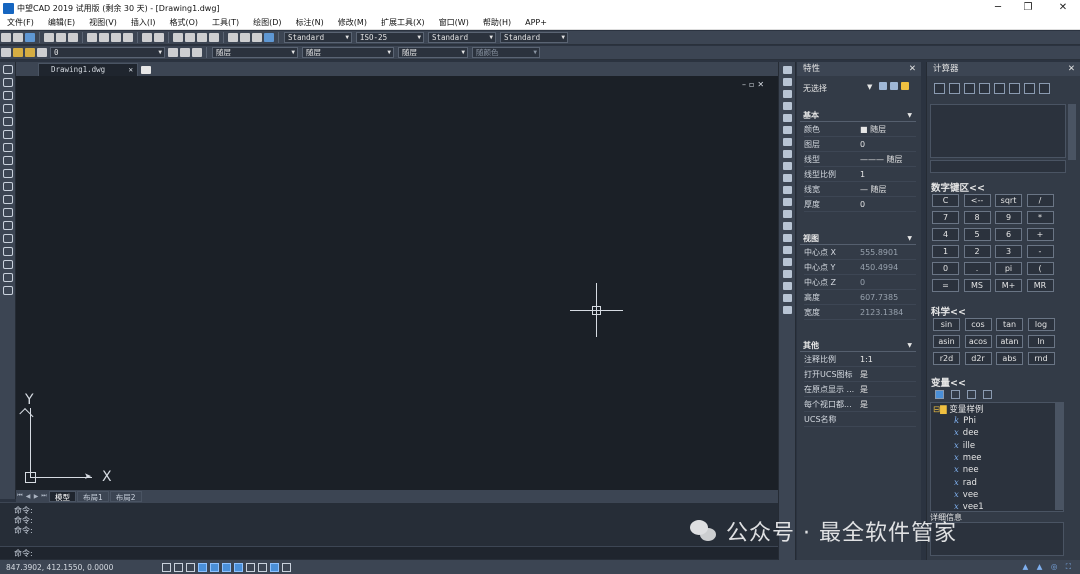 The height and width of the screenshot is (574, 1080). What do you see at coordinates (958, 187) in the screenshot?
I see `numpad-heading: 数字键区<<` at bounding box center [958, 187].